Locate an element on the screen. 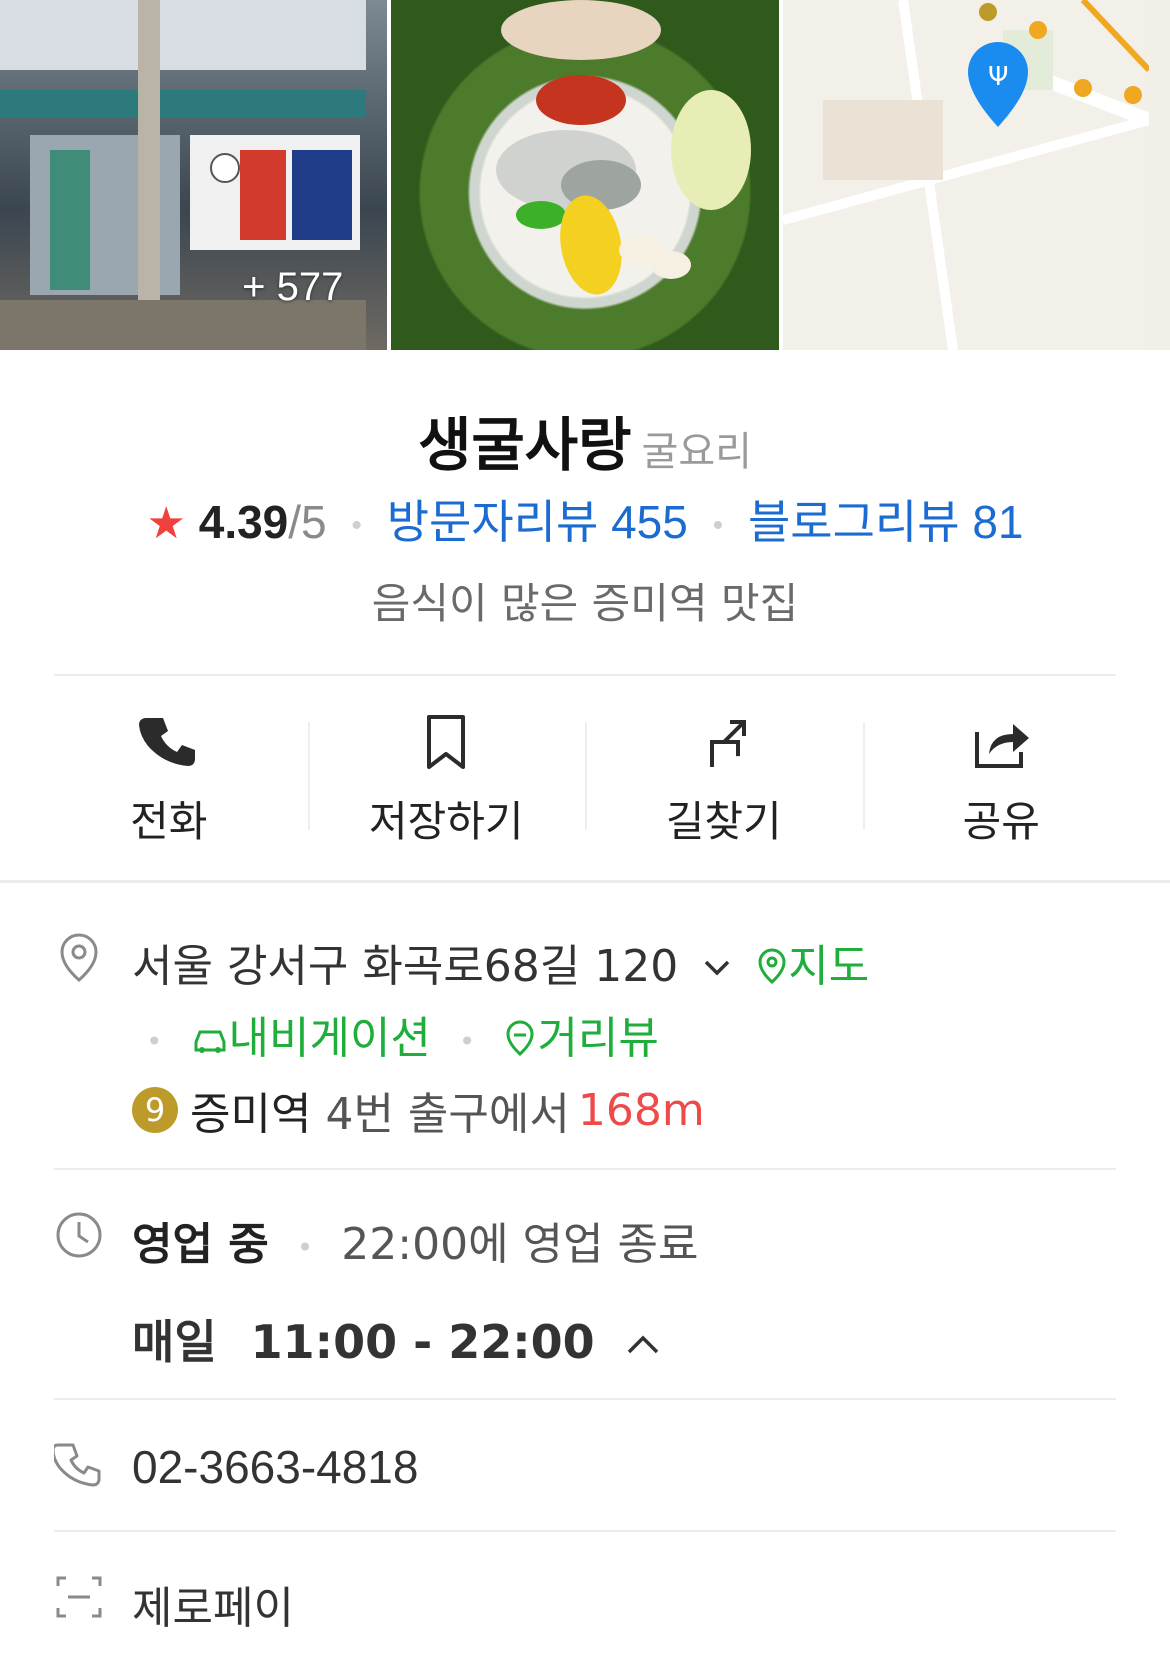 The width and height of the screenshot is (1170, 1655). daily-hours: 11:00 - 22:00 is located at coordinates (422, 1342).